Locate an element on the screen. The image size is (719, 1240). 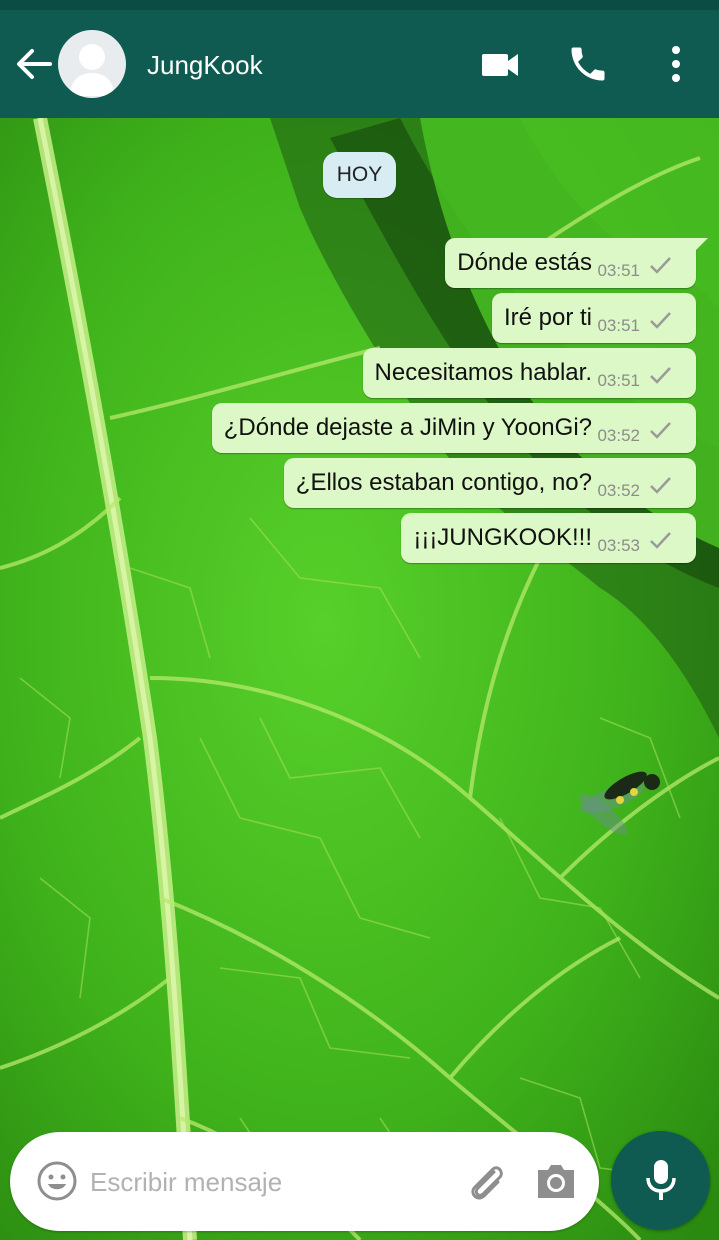
message-bubble: Iré por ti 03:51 is located at coordinates (593, 318).